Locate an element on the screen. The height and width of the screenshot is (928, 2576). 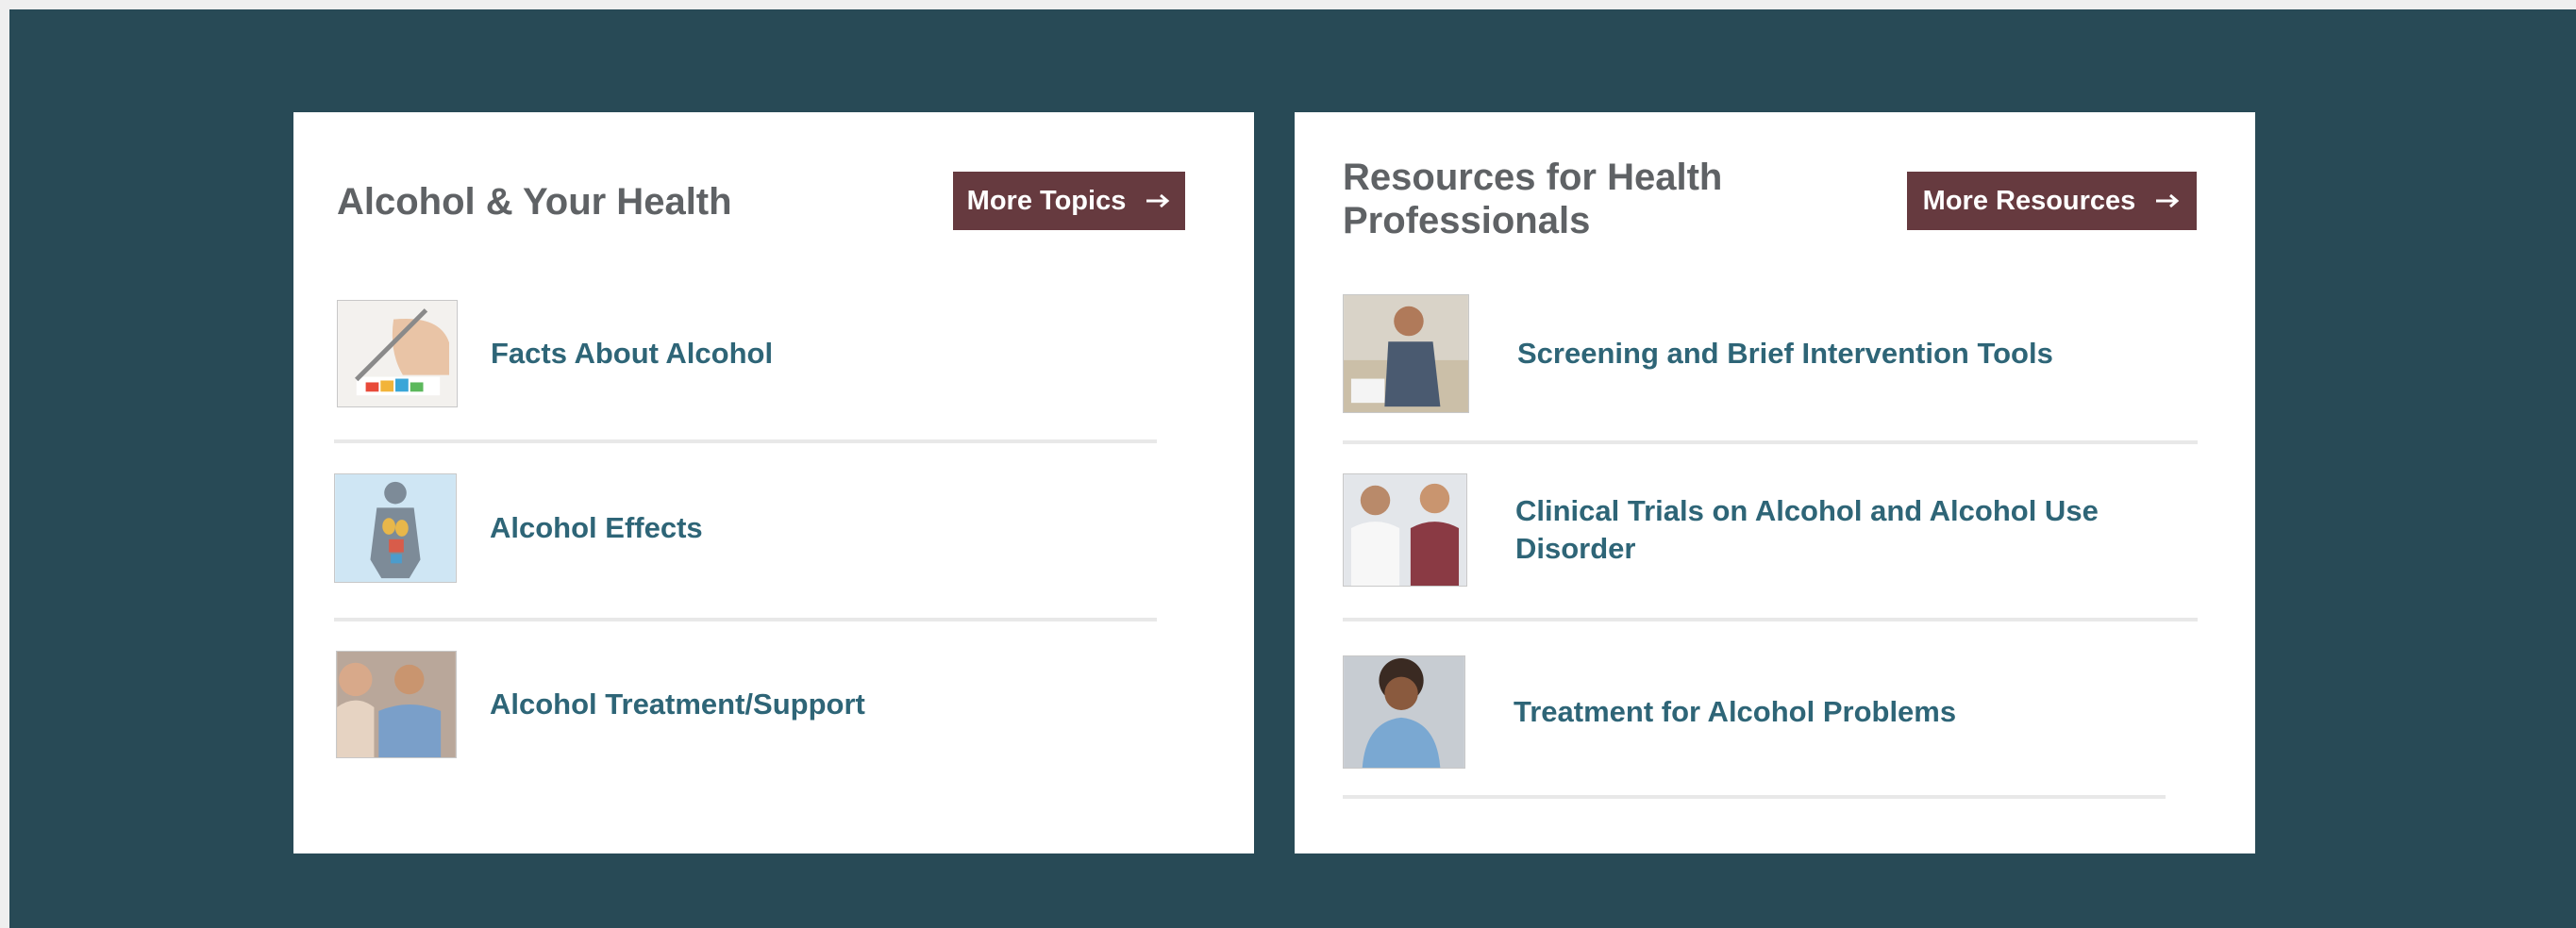
list-item: Treatment for Alcohol Problems is located at coordinates (1758, 712).